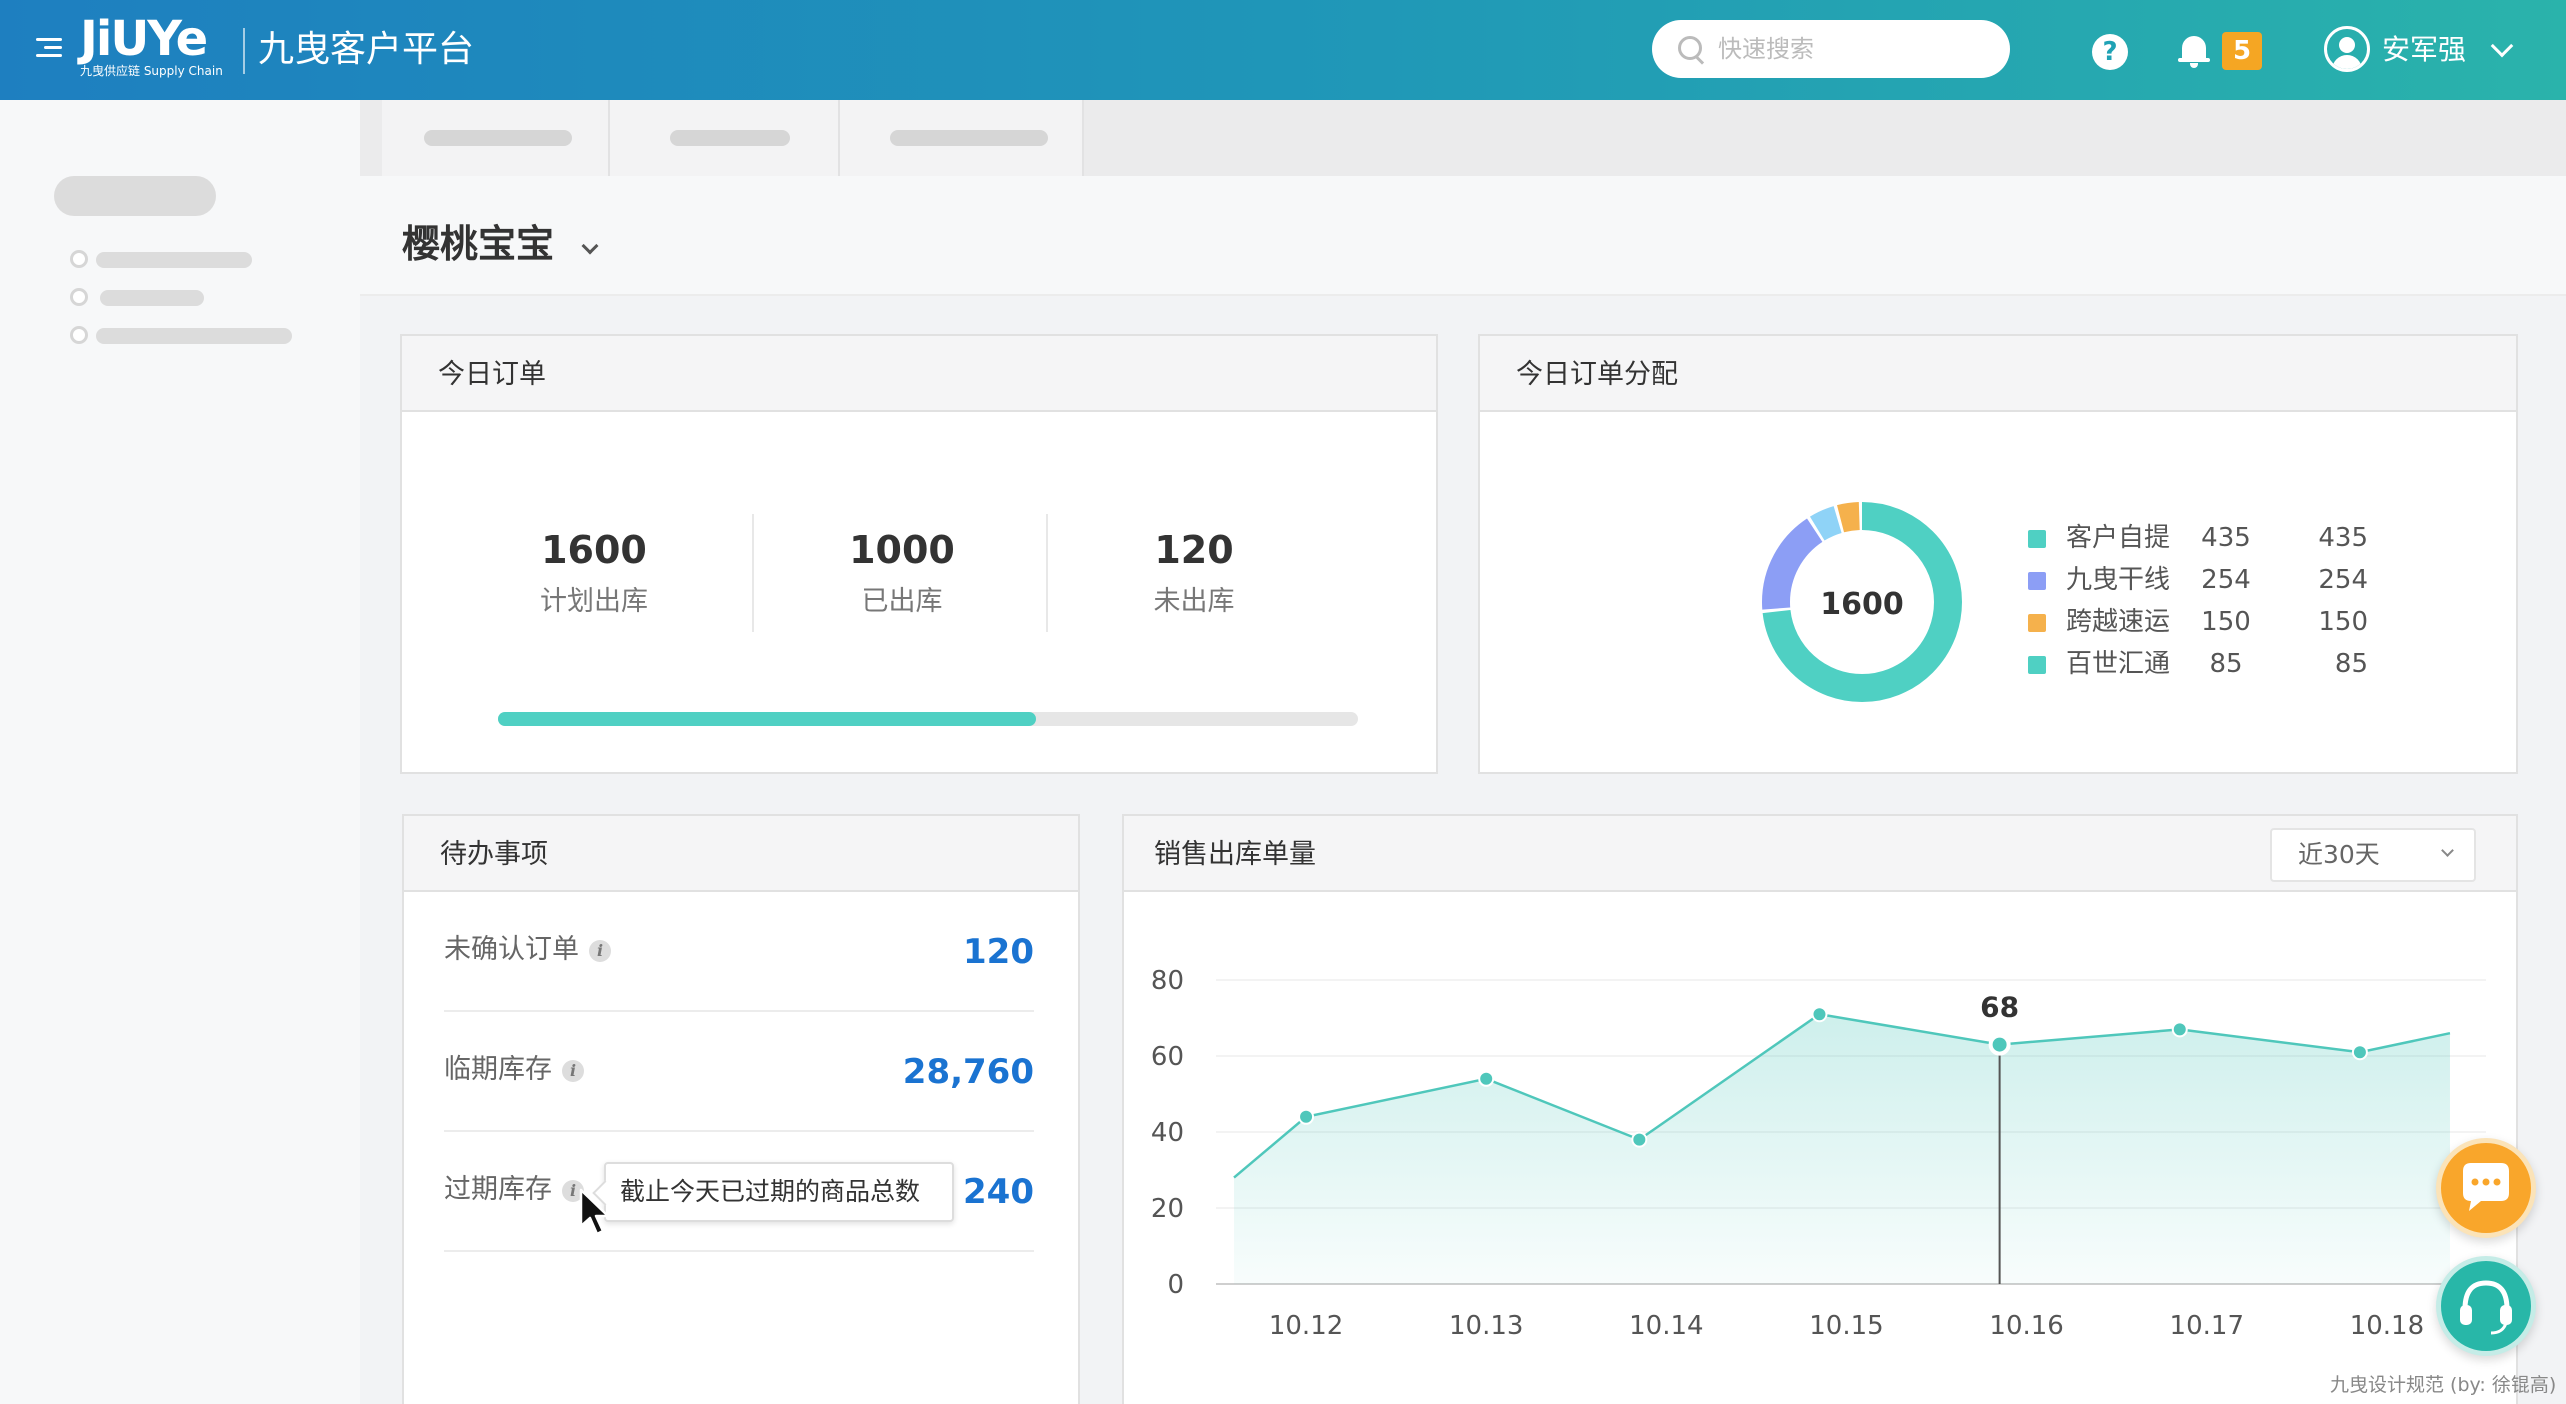 This screenshot has width=2566, height=1404. I want to click on stat-value: 1600, so click(594, 550).